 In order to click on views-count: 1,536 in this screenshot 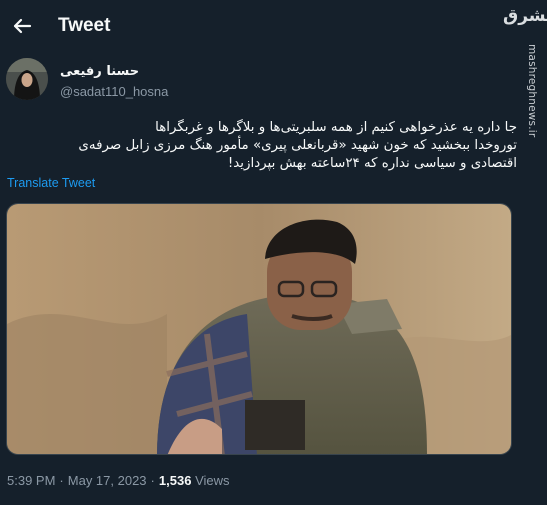, I will do `click(175, 480)`.